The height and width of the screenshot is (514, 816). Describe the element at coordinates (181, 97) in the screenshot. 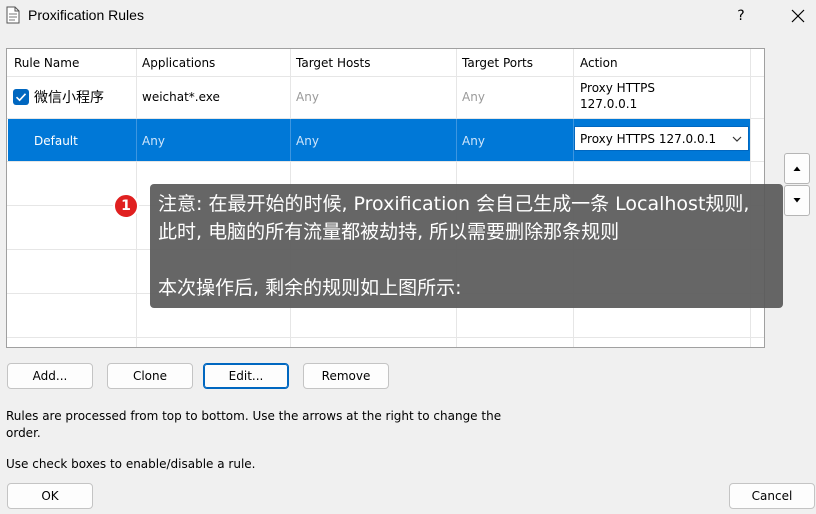

I see `rule-applications: weichat*.exe` at that location.